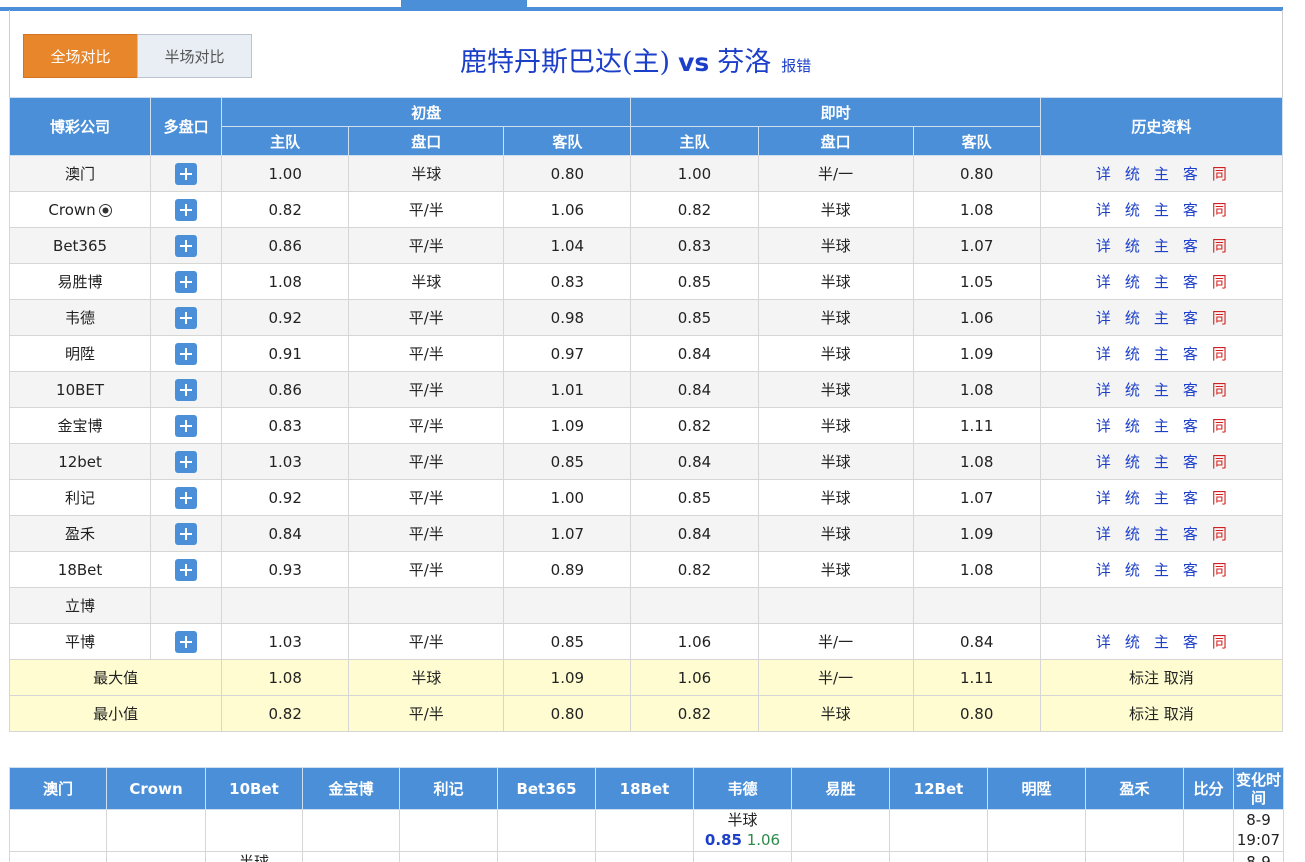 The height and width of the screenshot is (862, 1305). What do you see at coordinates (976, 677) in the screenshot?
I see `stat-l-away: 1.11` at bounding box center [976, 677].